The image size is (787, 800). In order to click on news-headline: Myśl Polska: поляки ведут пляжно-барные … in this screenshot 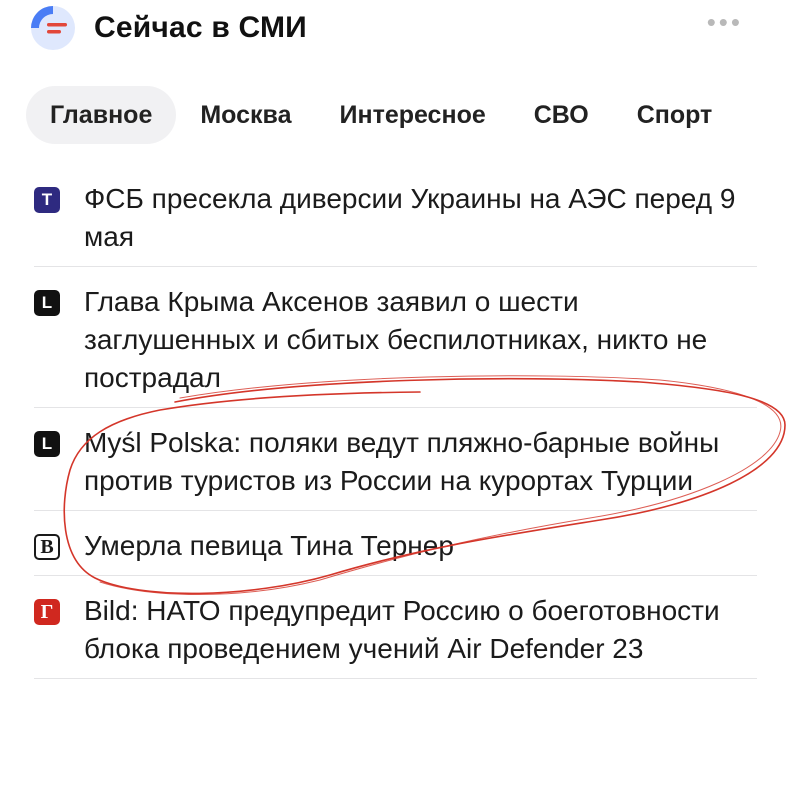, I will do `click(414, 462)`.